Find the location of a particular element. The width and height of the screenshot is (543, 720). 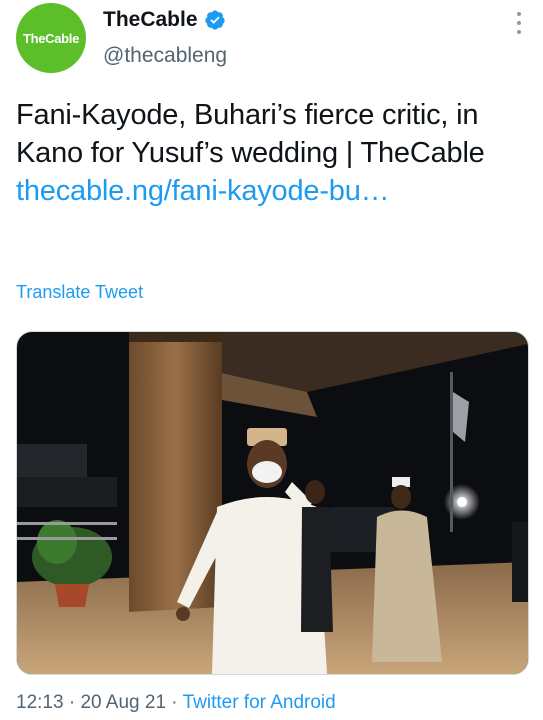

account-handle: @thecableng is located at coordinates (165, 56).